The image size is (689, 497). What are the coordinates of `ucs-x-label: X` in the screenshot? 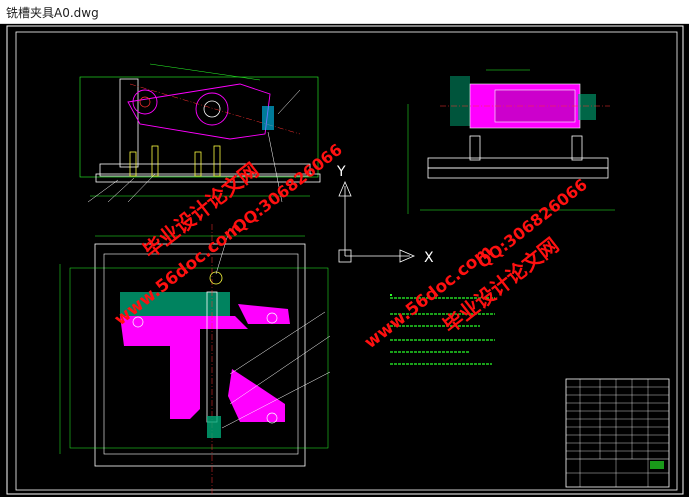 It's located at (429, 258).